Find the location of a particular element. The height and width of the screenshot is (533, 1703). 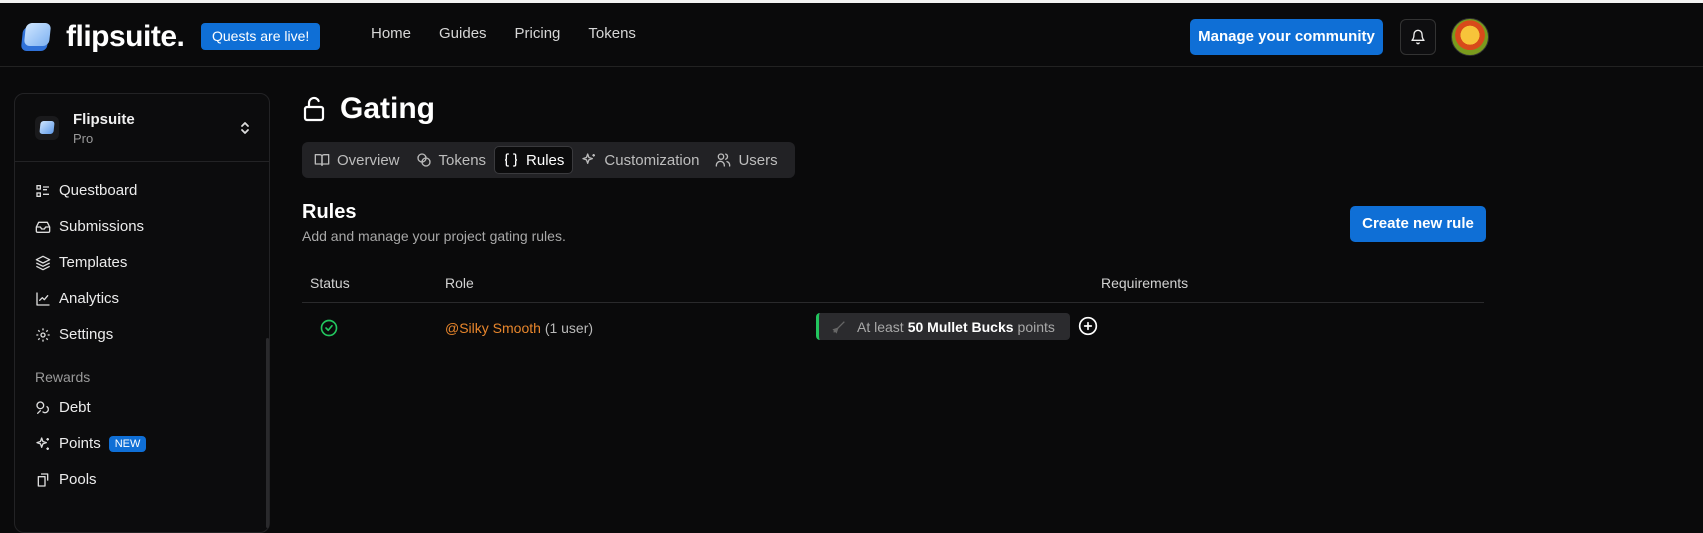

tab-overview: Overview is located at coordinates (357, 160).